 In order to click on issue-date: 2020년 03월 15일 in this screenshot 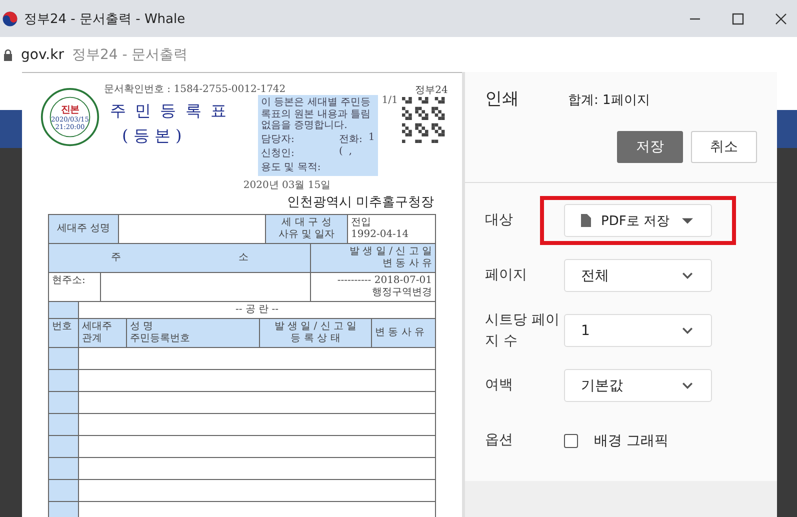, I will do `click(287, 185)`.